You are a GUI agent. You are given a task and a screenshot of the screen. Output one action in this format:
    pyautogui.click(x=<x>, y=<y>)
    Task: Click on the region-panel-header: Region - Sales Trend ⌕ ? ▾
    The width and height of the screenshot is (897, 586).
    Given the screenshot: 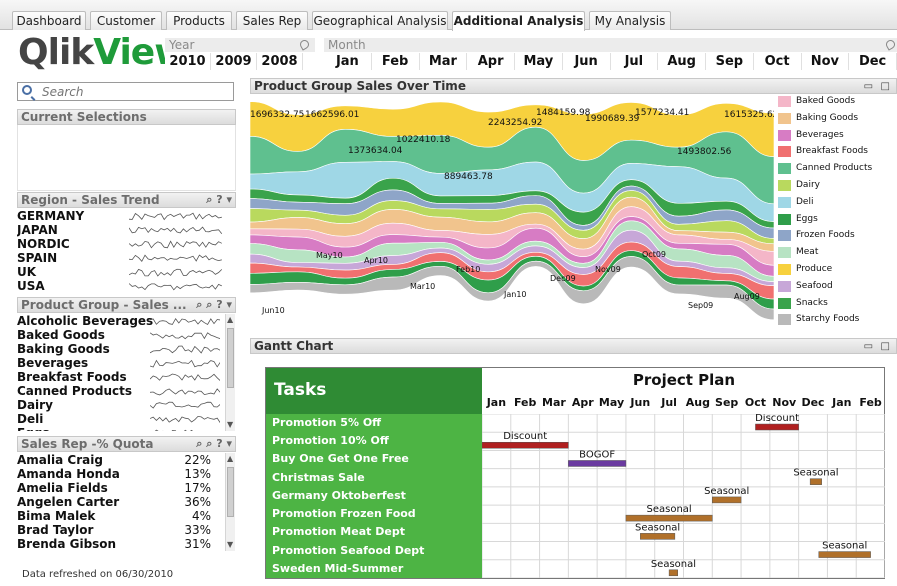 What is the action you would take?
    pyautogui.click(x=126, y=200)
    